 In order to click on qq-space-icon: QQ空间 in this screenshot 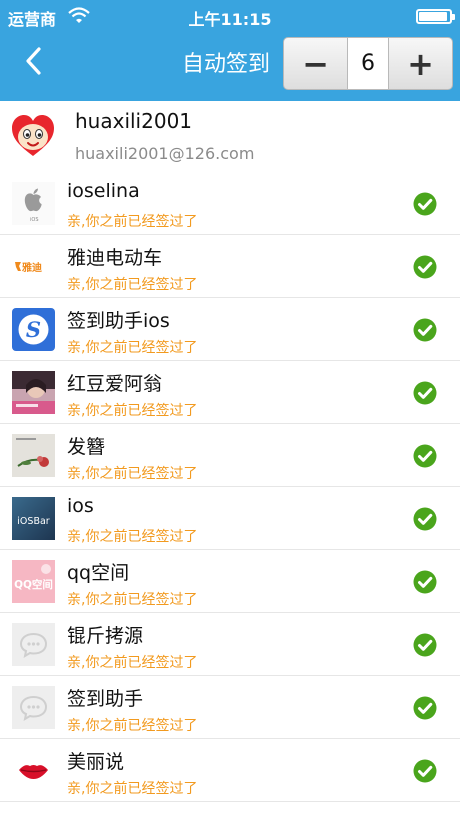, I will do `click(33, 581)`.